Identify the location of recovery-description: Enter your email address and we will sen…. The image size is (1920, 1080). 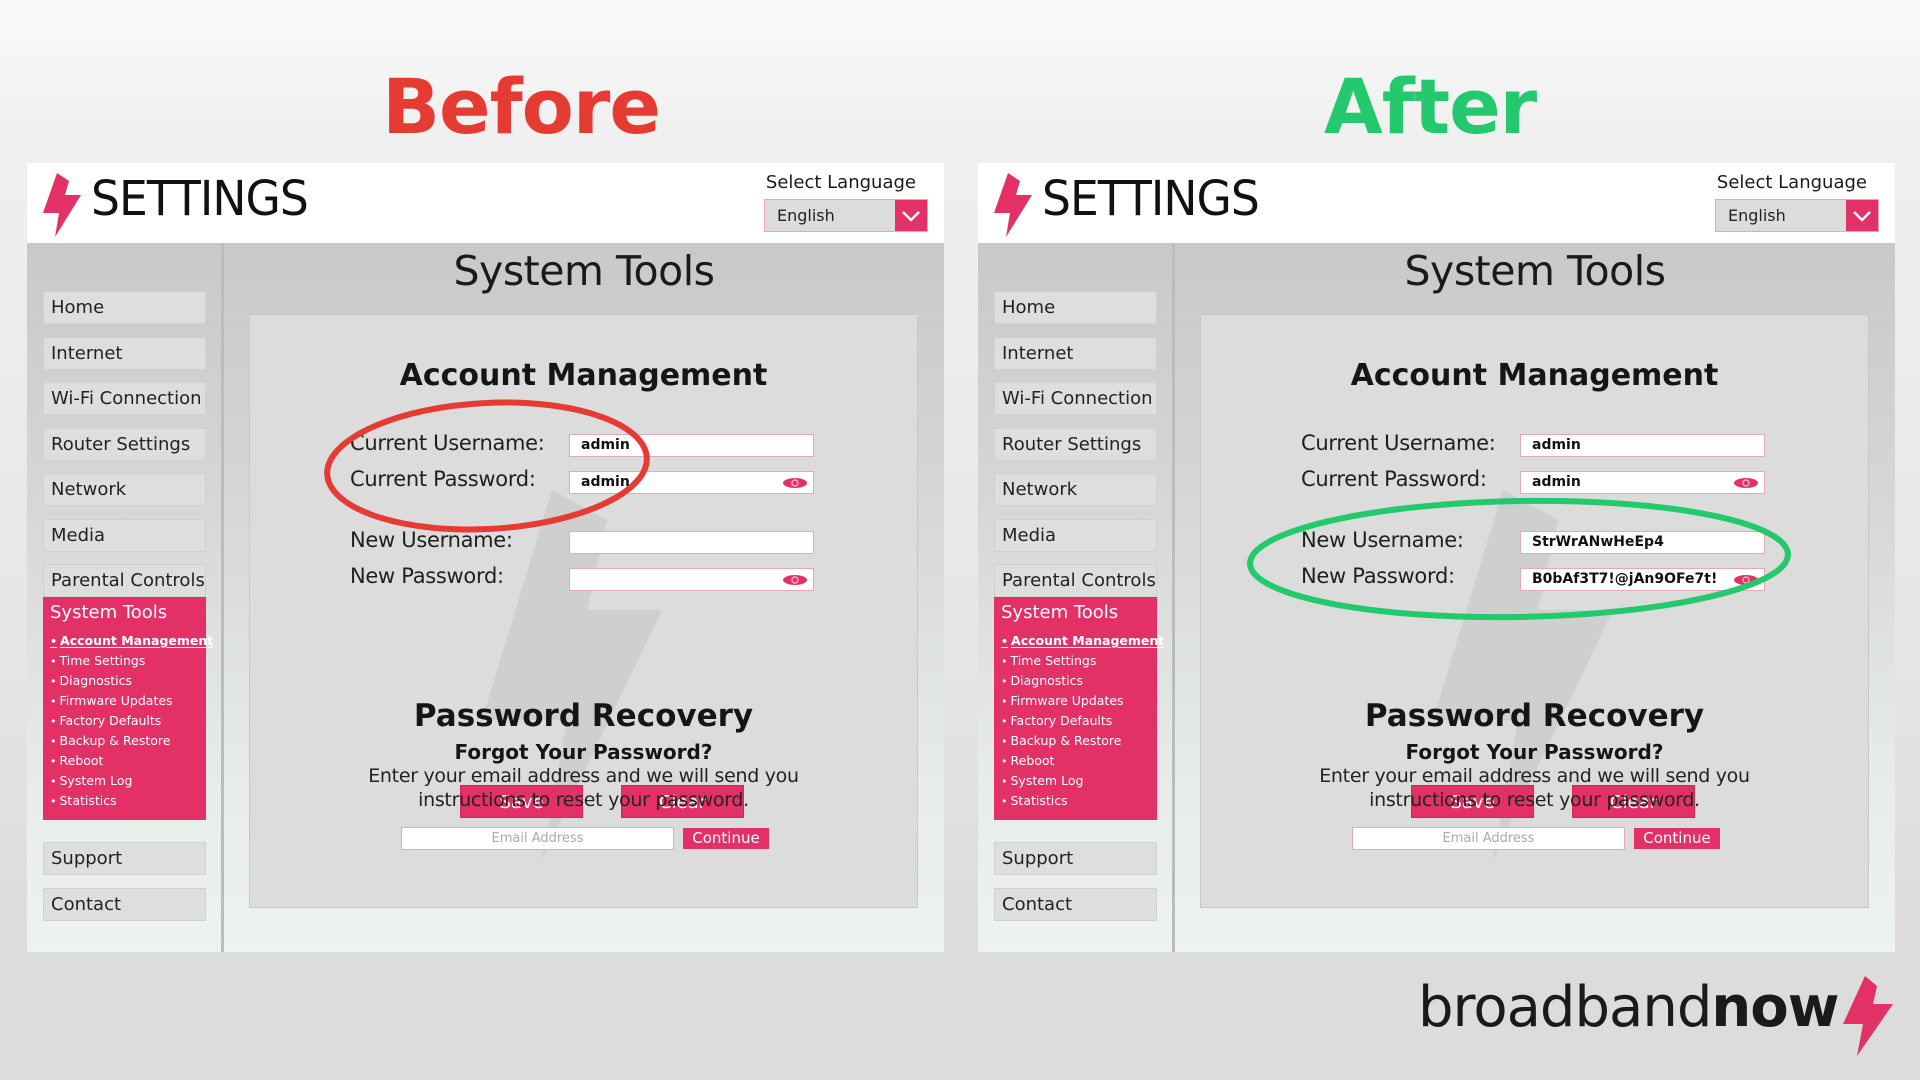
(583, 788).